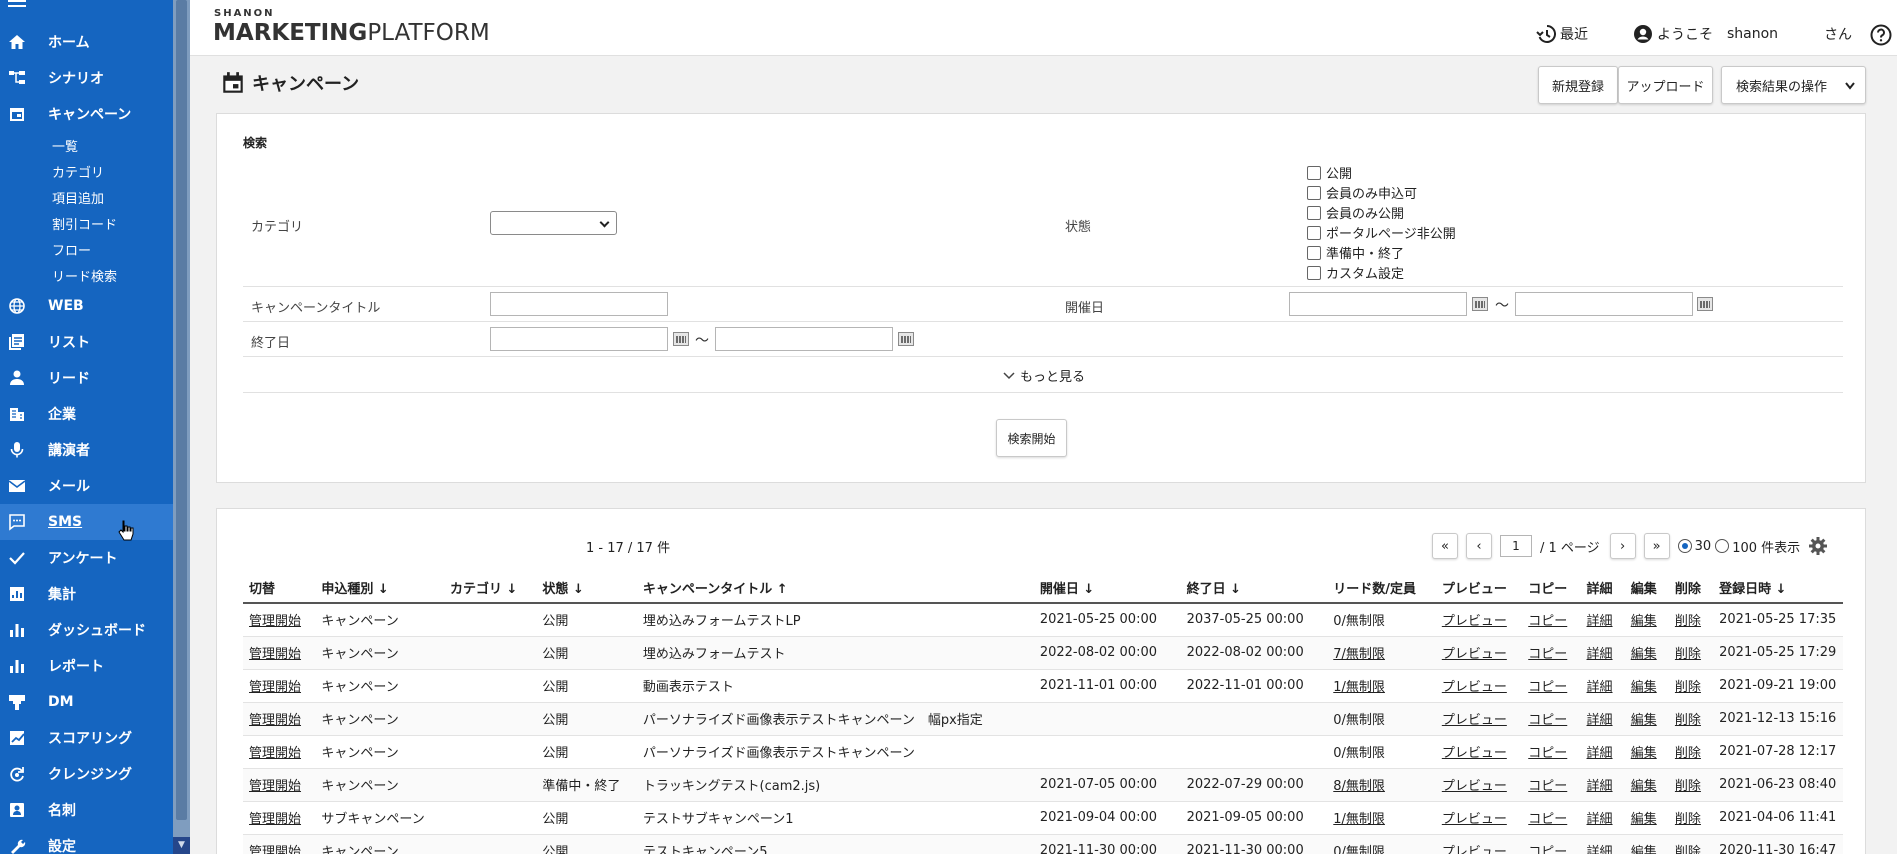 The width and height of the screenshot is (1897, 854). Describe the element at coordinates (1378, 304) in the screenshot. I see `start-date-from-input` at that location.